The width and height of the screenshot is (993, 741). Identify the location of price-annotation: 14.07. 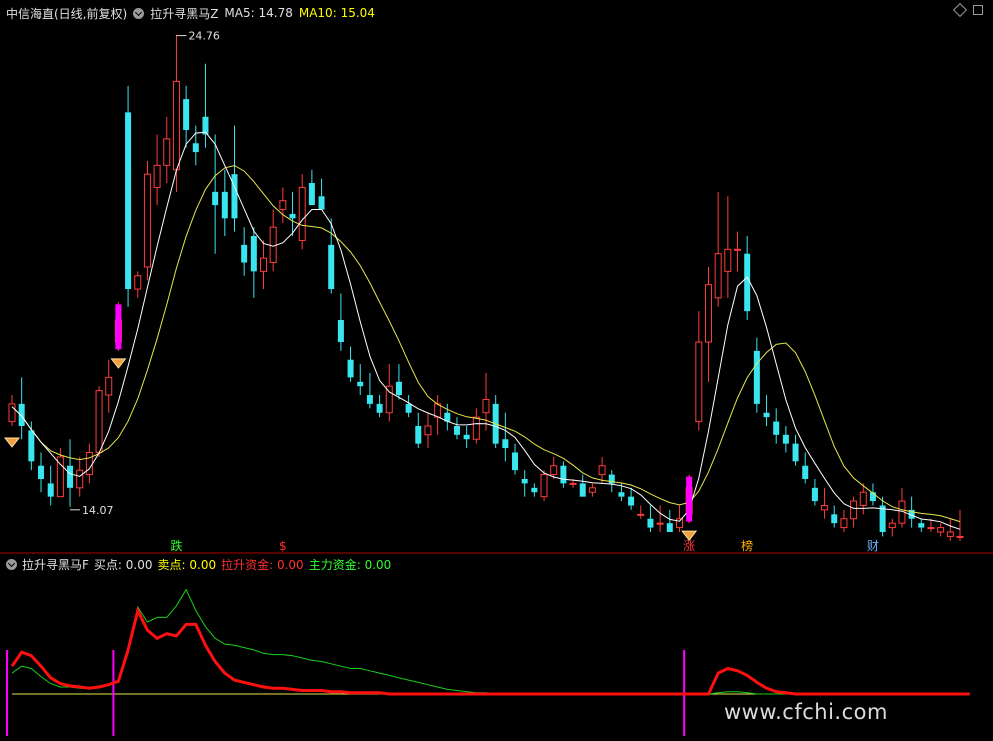
(98, 510).